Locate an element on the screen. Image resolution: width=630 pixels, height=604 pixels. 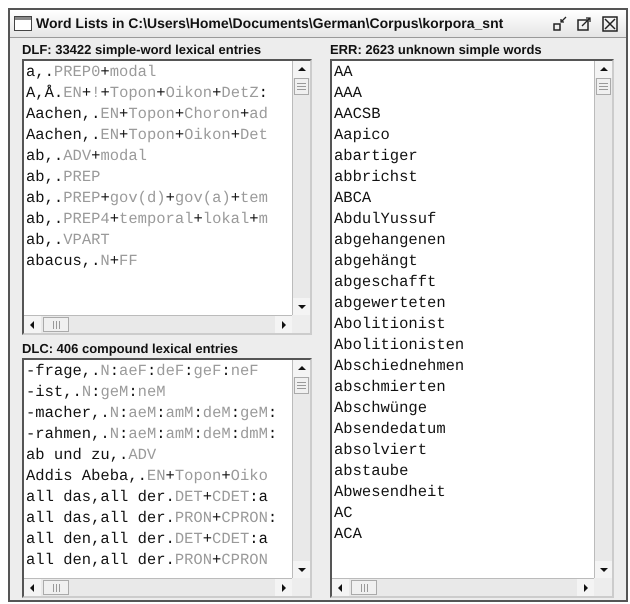
list-entry: ab,.ADV+modal is located at coordinates (86, 156).